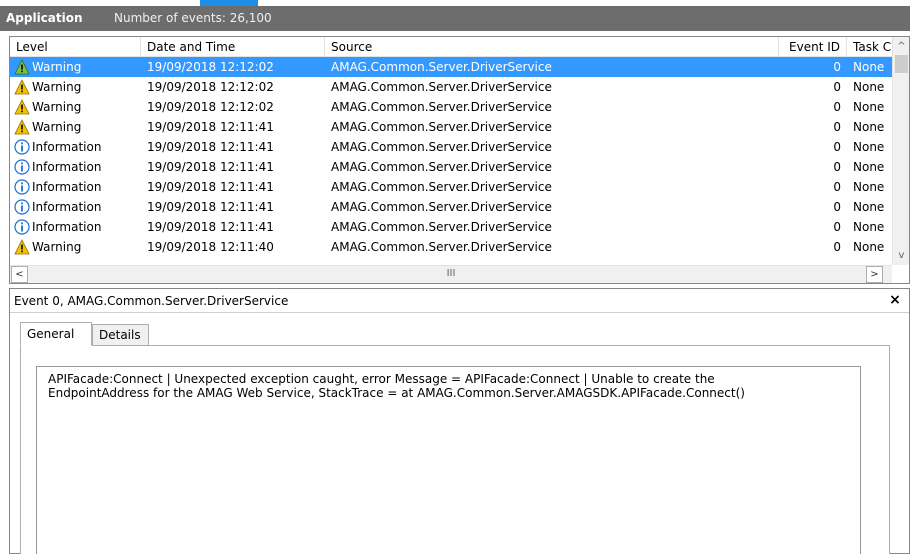 The image size is (910, 554). I want to click on column-header-date: Date and Time, so click(233, 47).